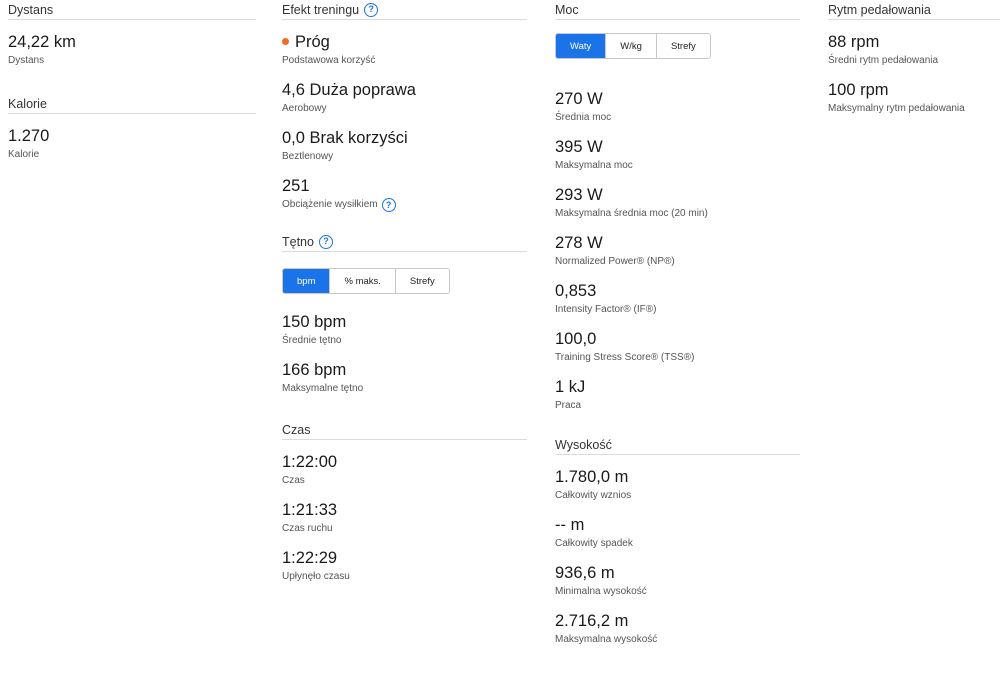 The width and height of the screenshot is (1000, 697). Describe the element at coordinates (579, 99) in the screenshot. I see `avg-power-value: 270 W` at that location.